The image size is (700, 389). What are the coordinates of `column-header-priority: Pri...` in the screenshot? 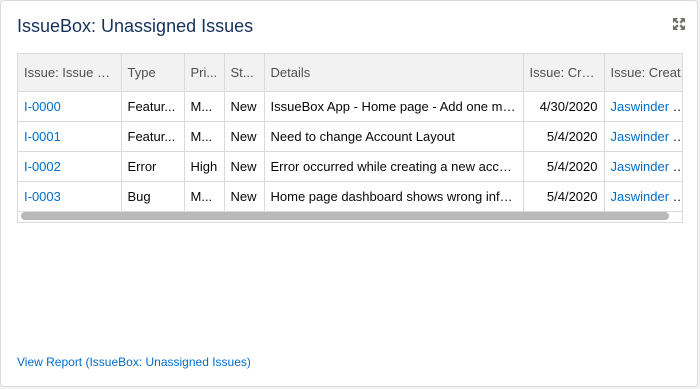 It's located at (204, 73).